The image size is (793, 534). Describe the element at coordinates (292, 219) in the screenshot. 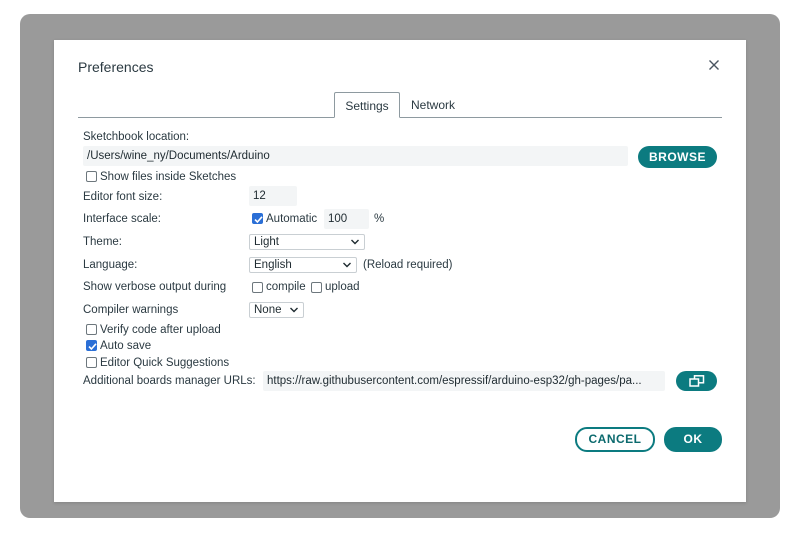

I see `automatic-label: Automatic` at that location.